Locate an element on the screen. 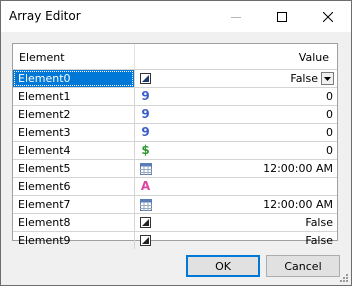 The image size is (352, 286). maximize-button is located at coordinates (282, 16).